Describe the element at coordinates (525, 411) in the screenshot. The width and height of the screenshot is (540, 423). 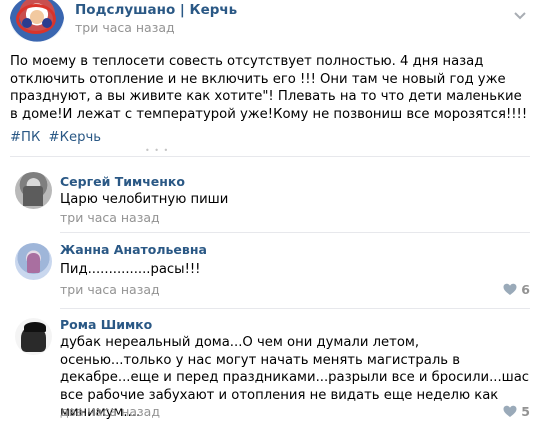
I see `like-count: 5` at that location.